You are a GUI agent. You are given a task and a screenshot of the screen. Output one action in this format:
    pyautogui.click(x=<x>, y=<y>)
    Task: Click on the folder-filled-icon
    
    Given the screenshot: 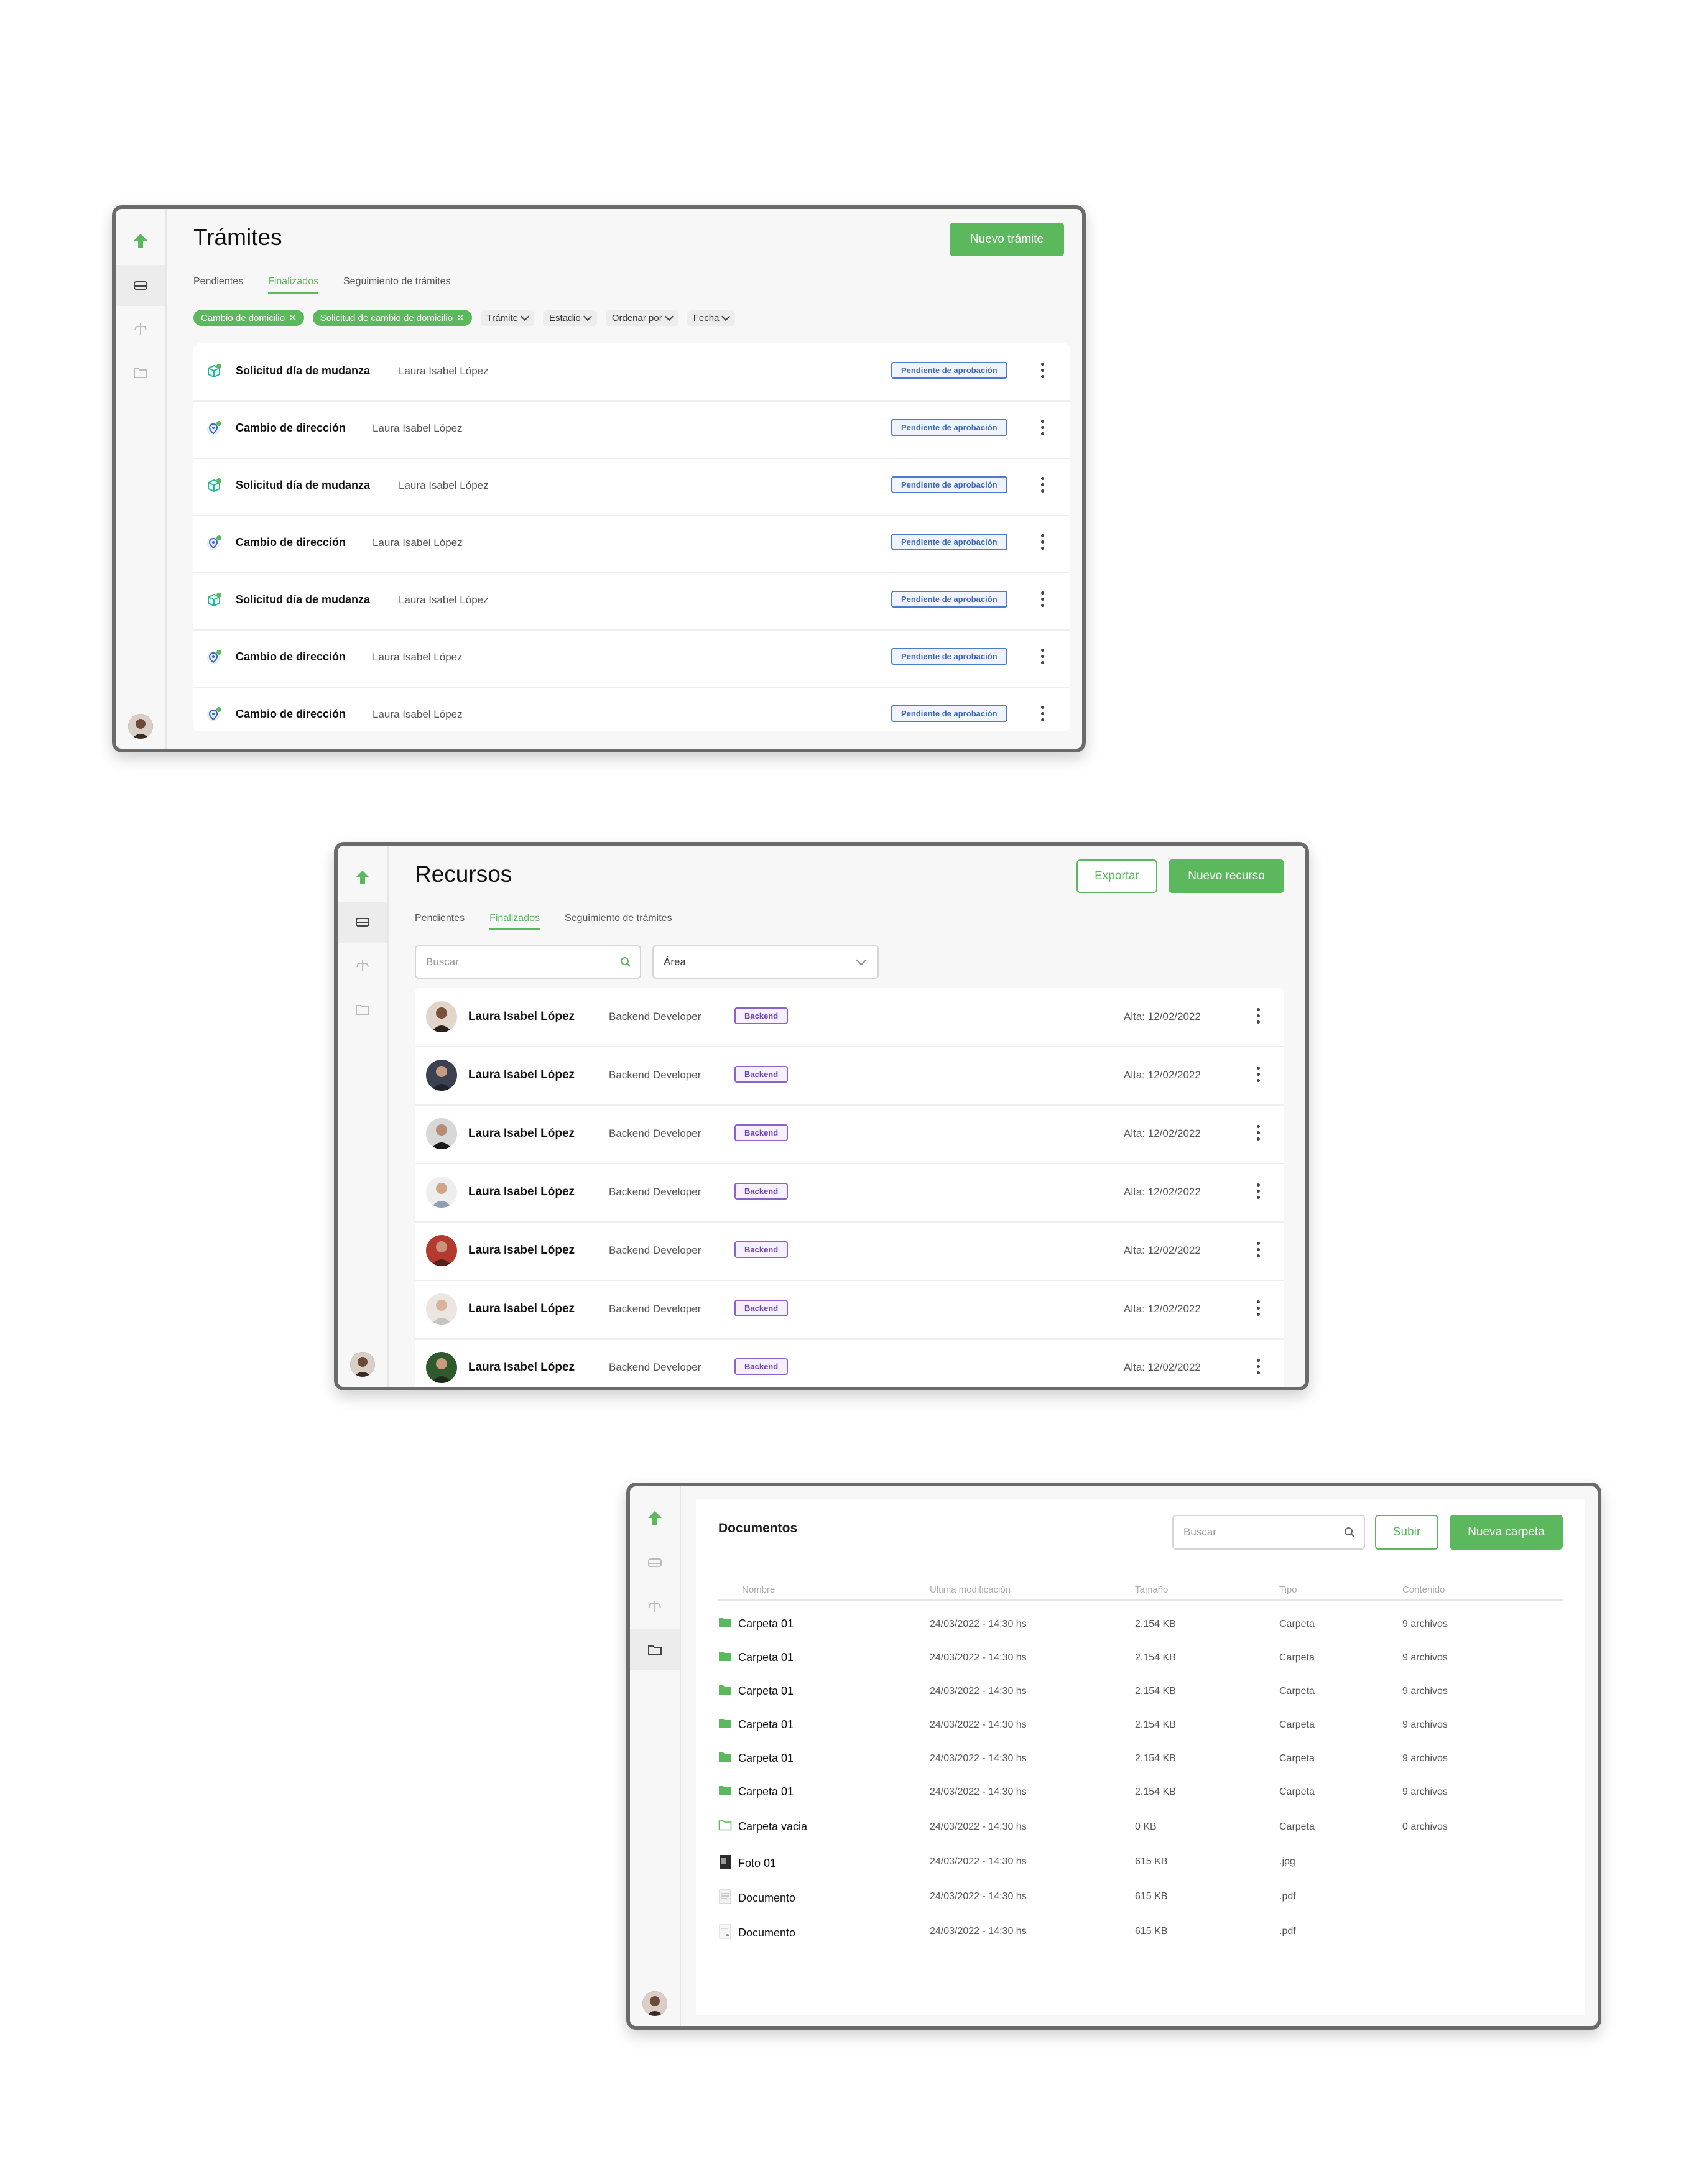 What is the action you would take?
    pyautogui.click(x=725, y=1624)
    